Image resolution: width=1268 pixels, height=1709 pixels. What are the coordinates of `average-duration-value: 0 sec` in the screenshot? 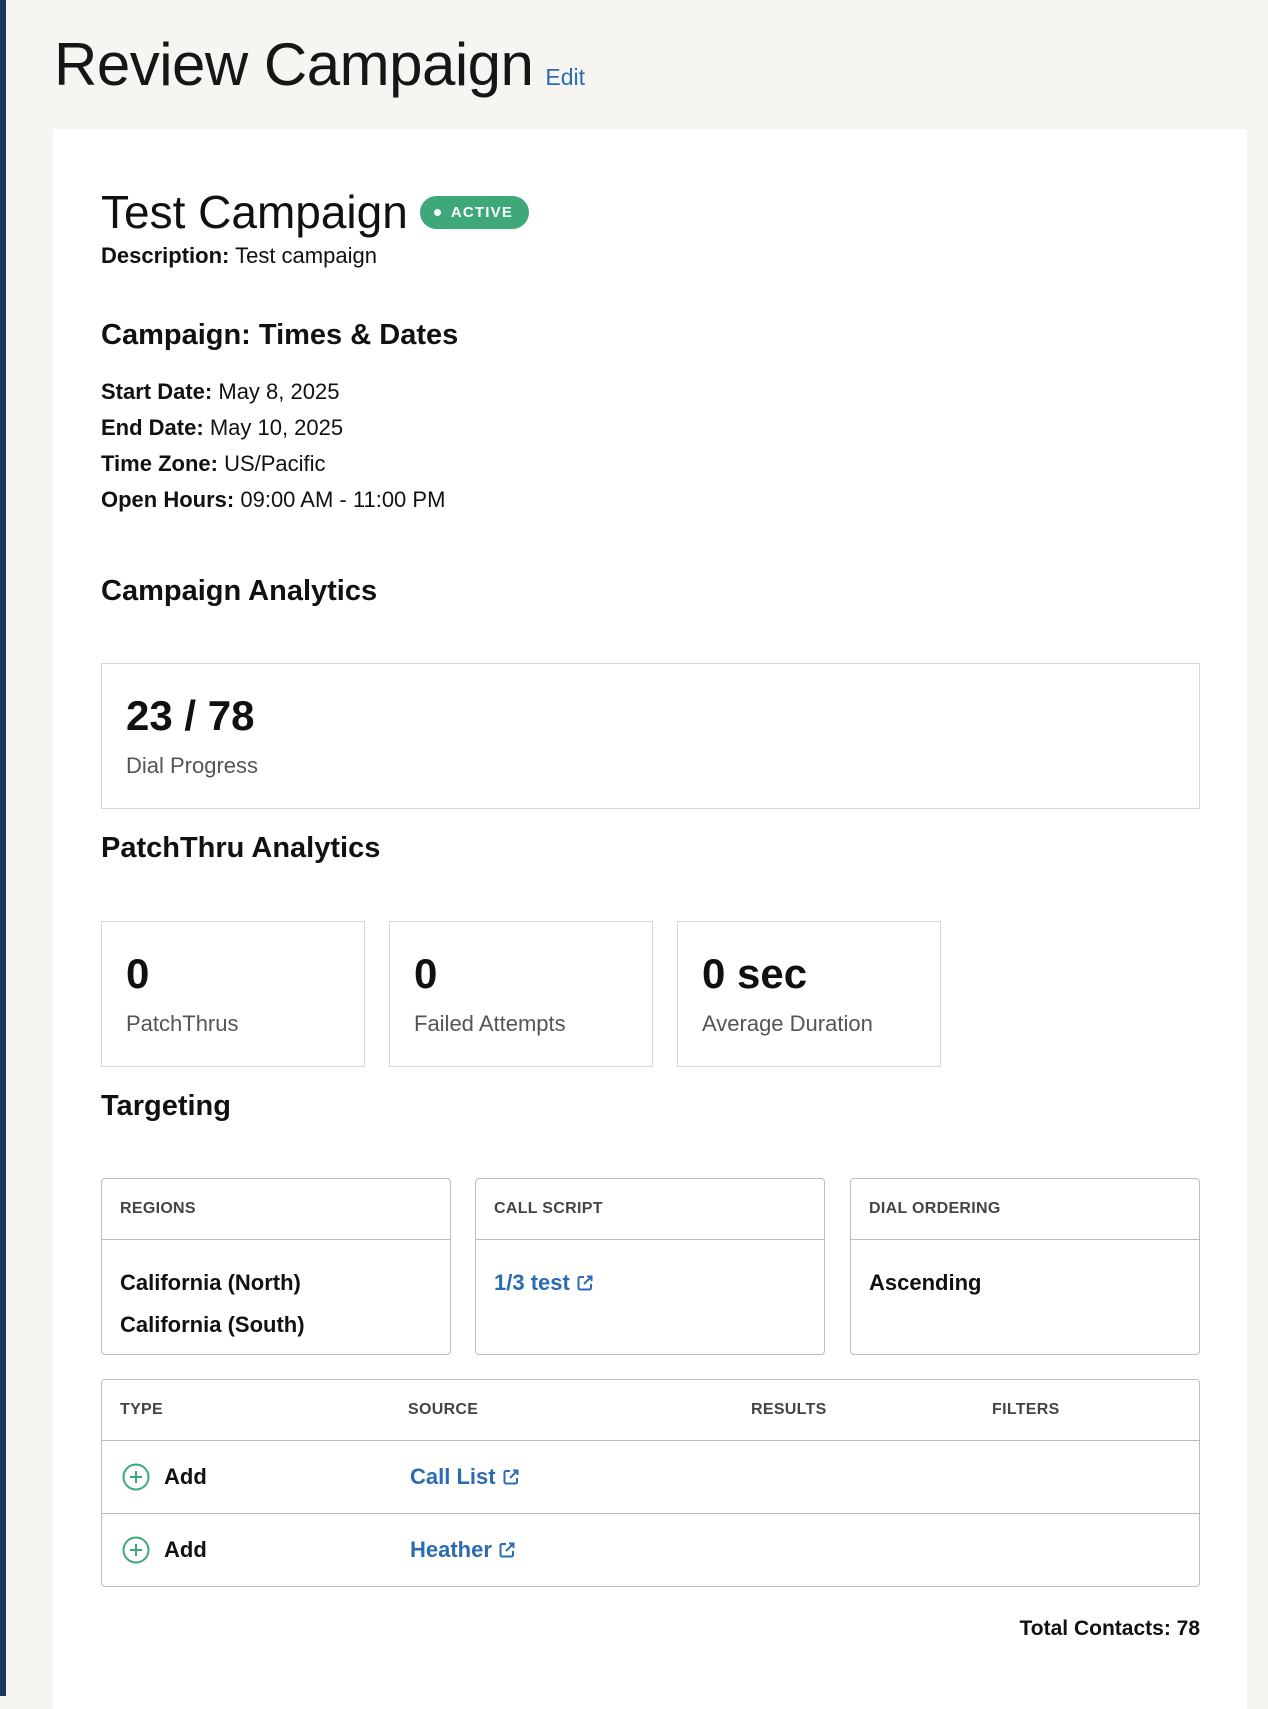 It's located at (755, 973).